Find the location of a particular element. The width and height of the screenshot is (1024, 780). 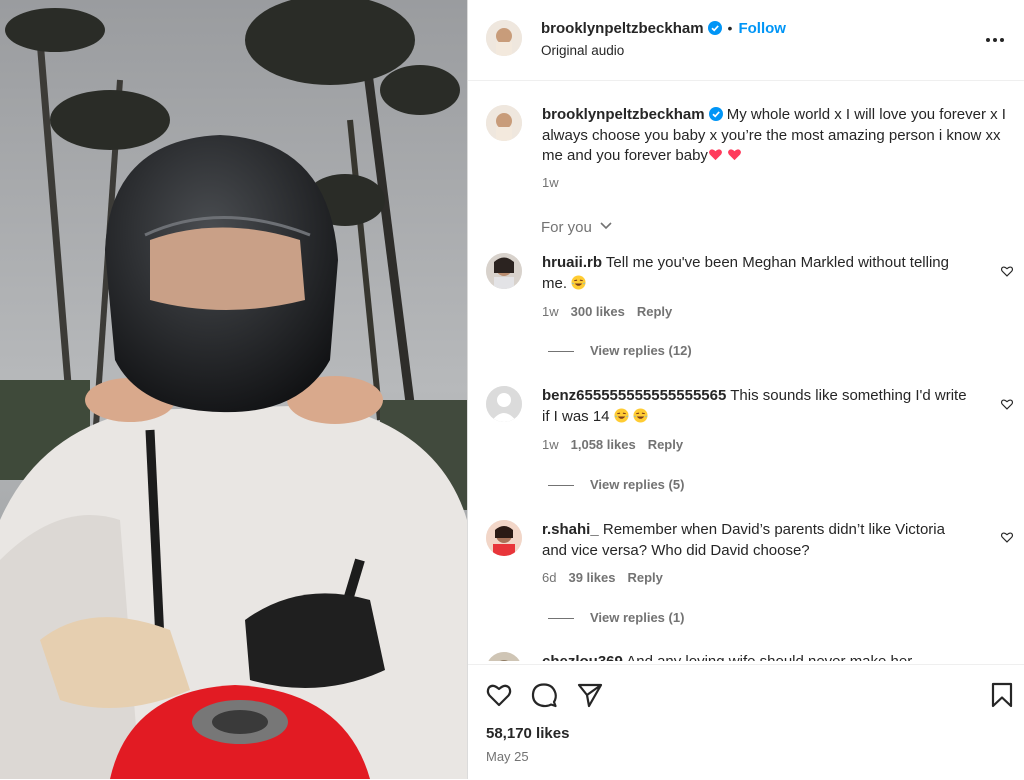

author-username: brooklynpeltzbeckham is located at coordinates (622, 28).